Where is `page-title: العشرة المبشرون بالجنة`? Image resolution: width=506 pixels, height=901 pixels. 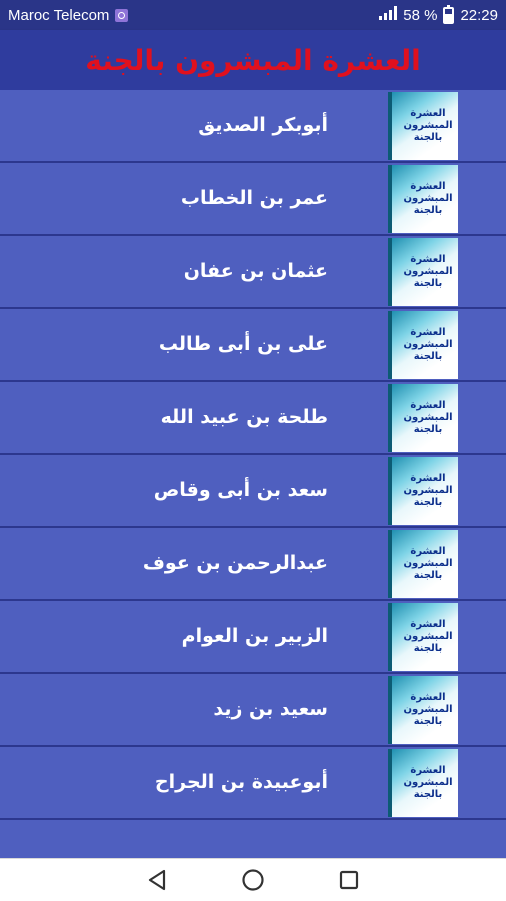
page-title: العشرة المبشرون بالجنة is located at coordinates (253, 60).